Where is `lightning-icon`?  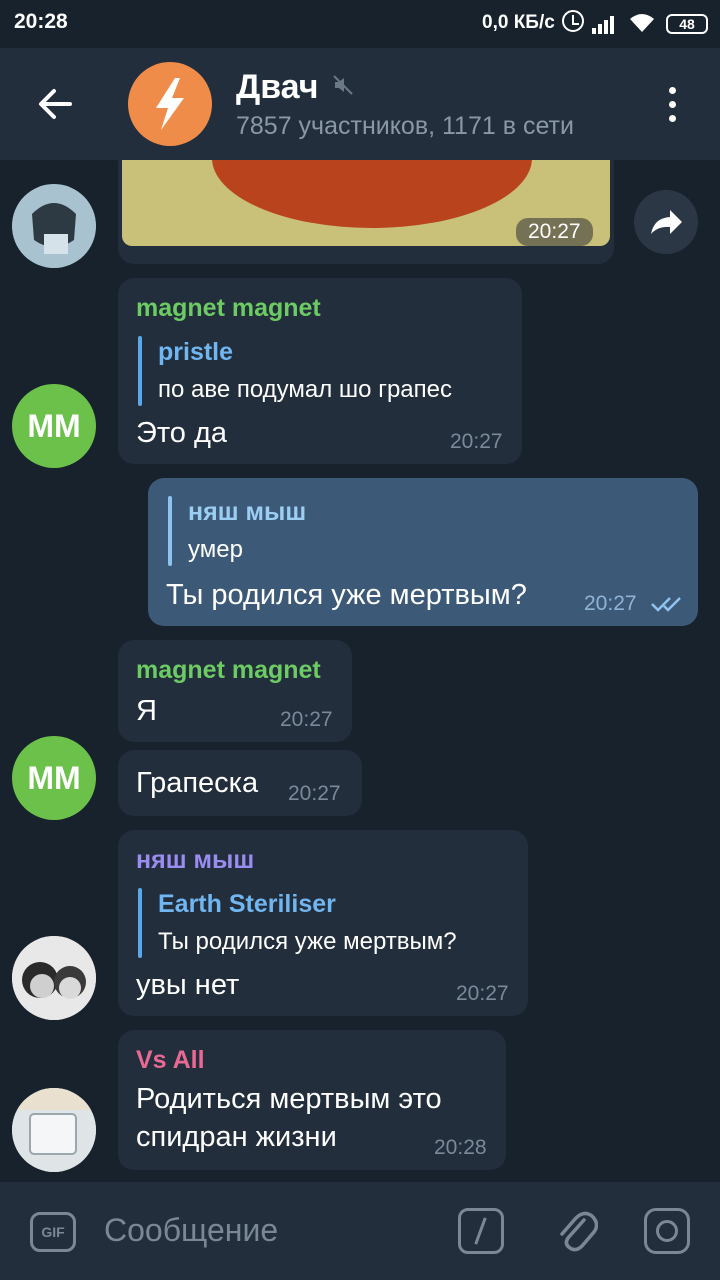 lightning-icon is located at coordinates (170, 104).